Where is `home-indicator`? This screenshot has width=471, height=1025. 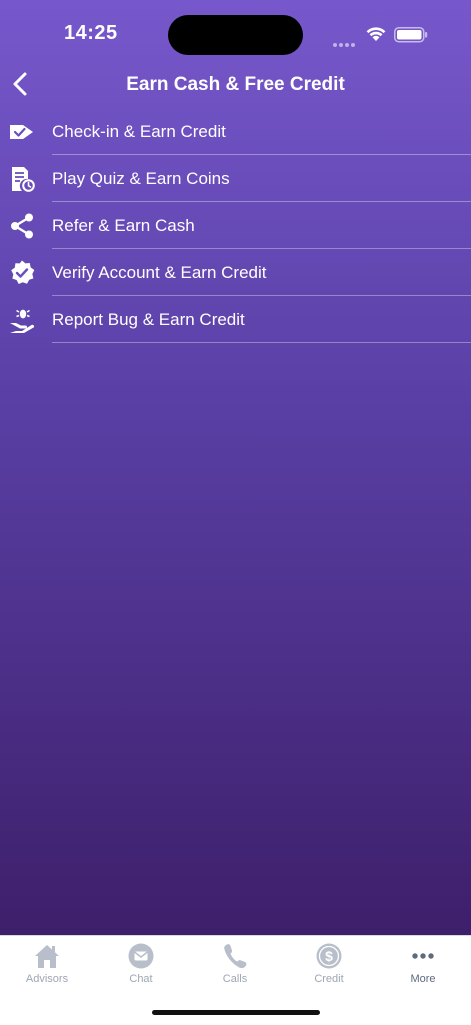
home-indicator is located at coordinates (236, 1012).